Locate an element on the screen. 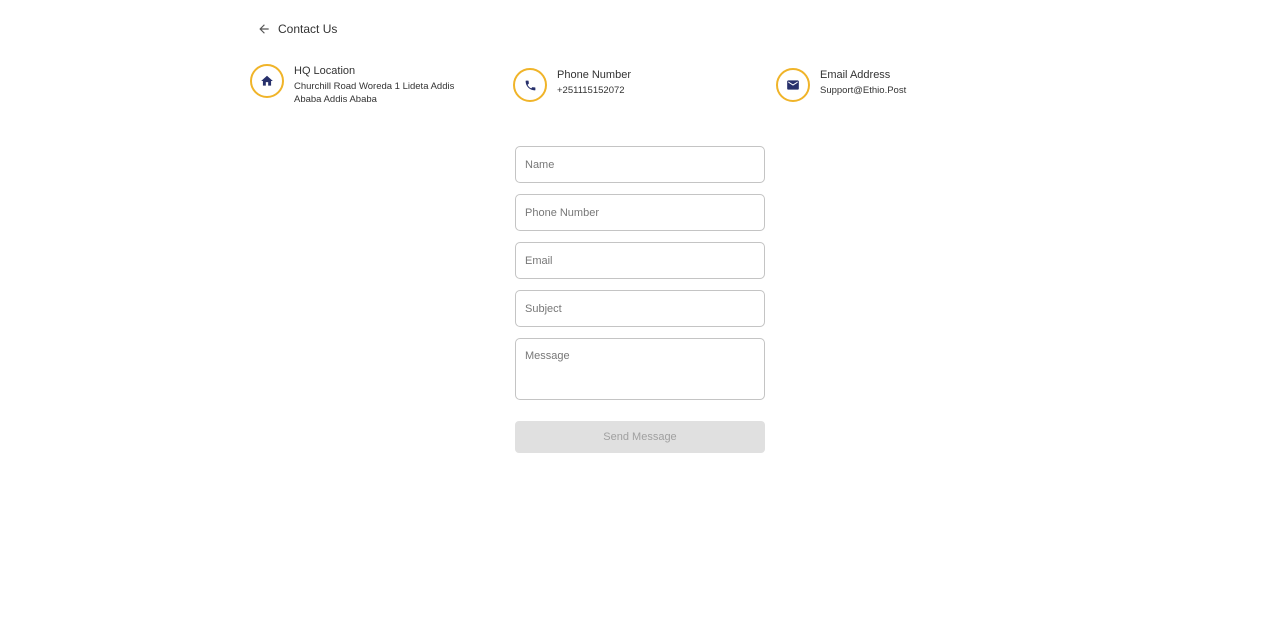 This screenshot has height=636, width=1280. phone-number-text: Phone Number +251115152072 is located at coordinates (594, 82).